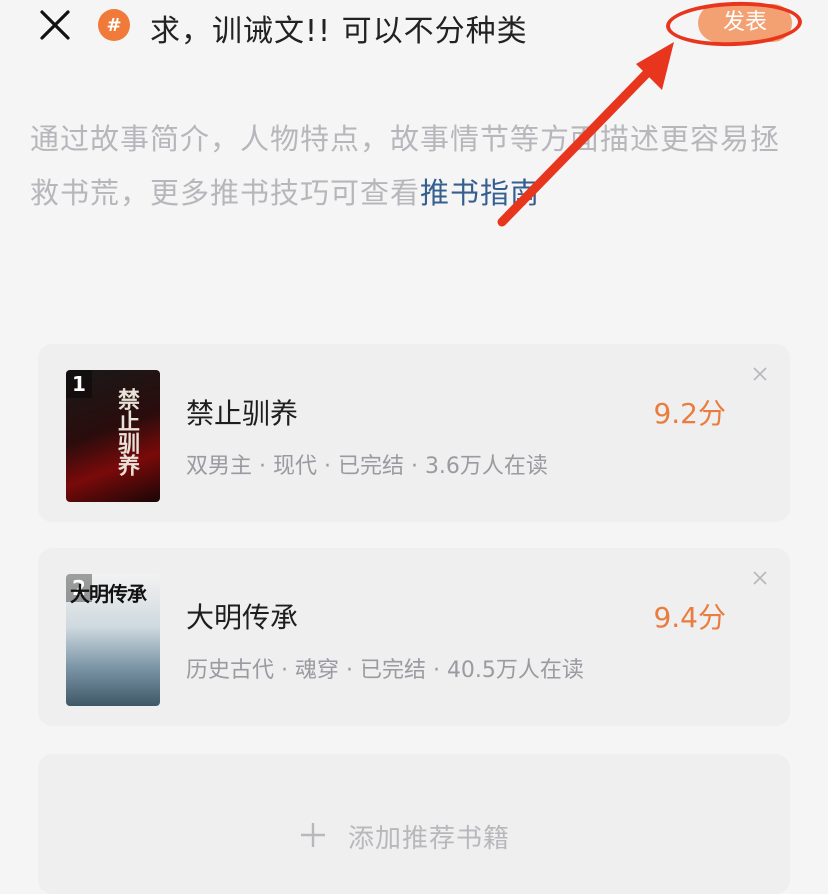 This screenshot has height=894, width=828. Describe the element at coordinates (114, 25) in the screenshot. I see `hashtag-icon: #` at that location.